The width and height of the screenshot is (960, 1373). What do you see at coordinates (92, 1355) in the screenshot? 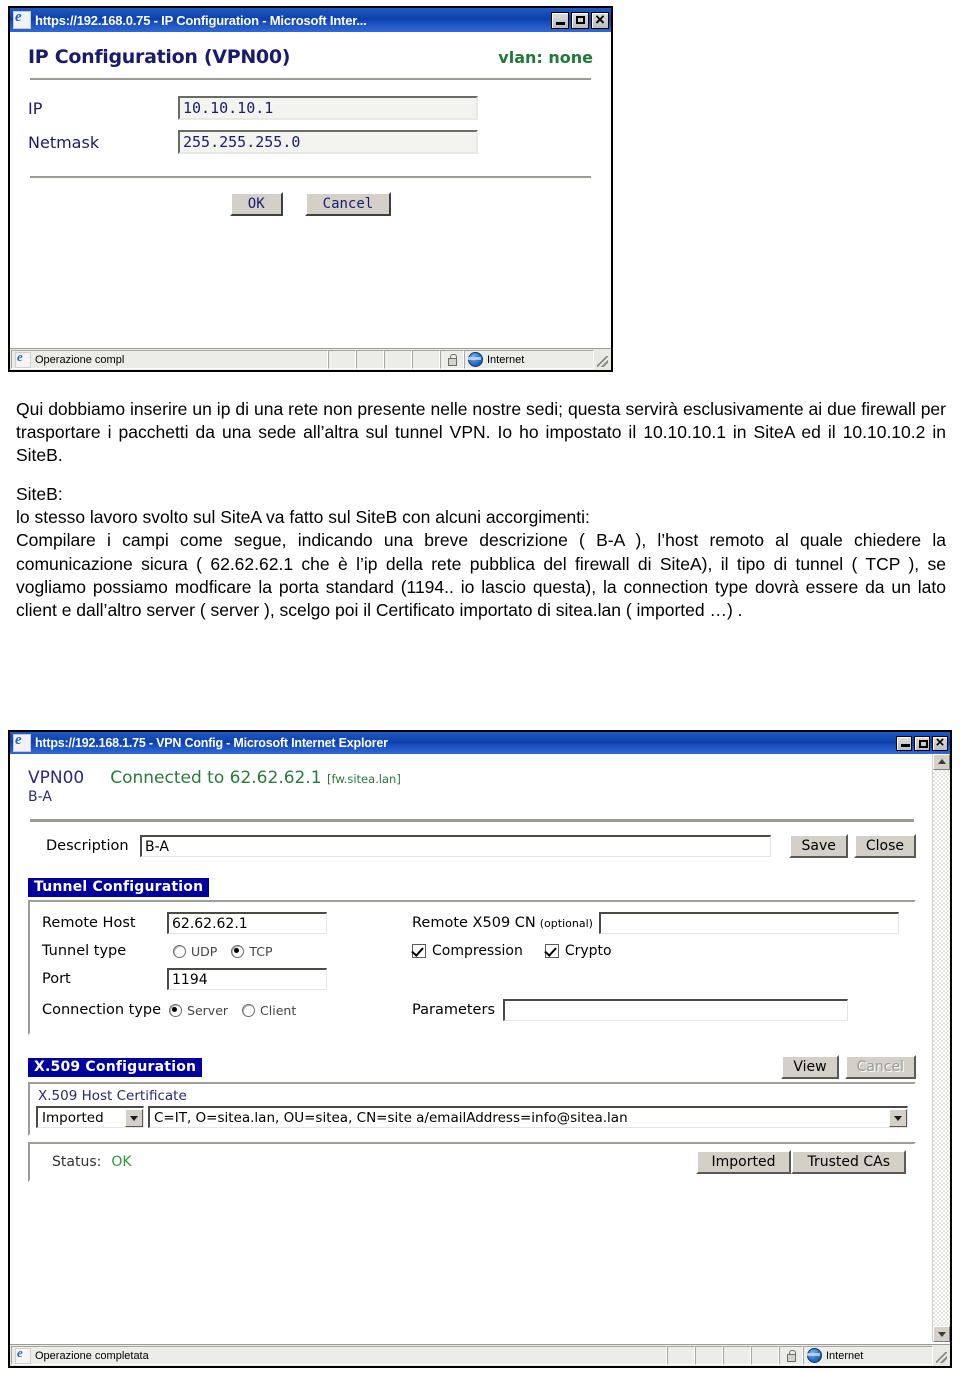
I see `vpn-status-message: Operazione completata` at bounding box center [92, 1355].